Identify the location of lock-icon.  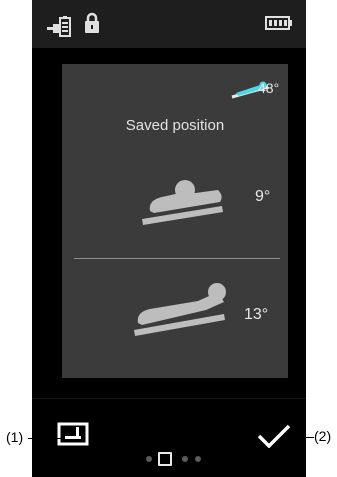
(92, 22).